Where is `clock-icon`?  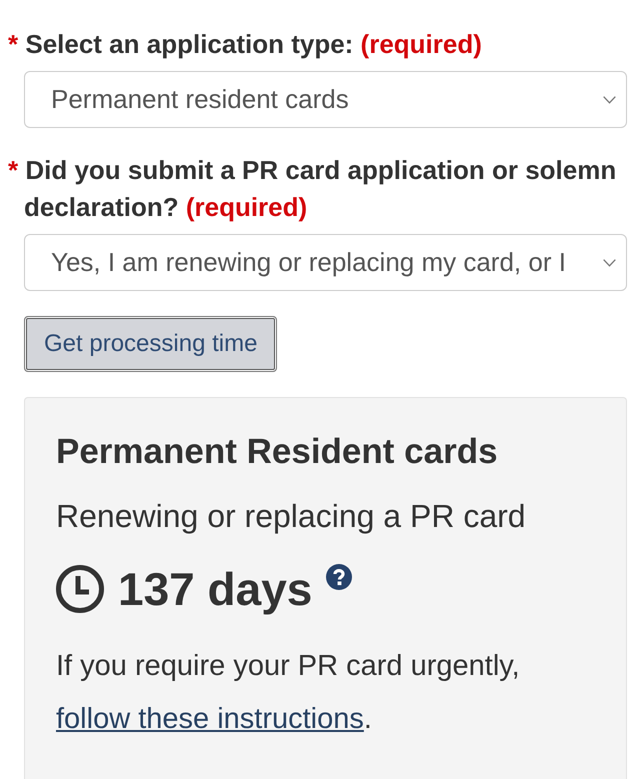
clock-icon is located at coordinates (80, 589).